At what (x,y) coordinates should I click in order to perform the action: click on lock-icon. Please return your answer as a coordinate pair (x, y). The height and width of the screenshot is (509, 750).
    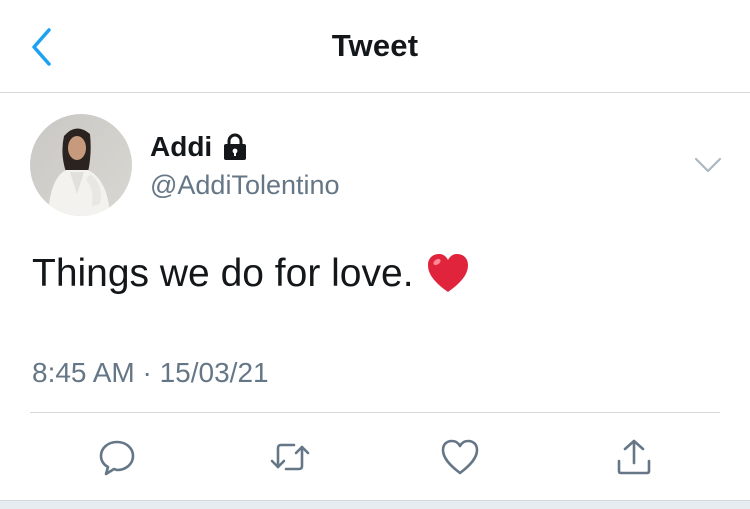
    Looking at the image, I should click on (235, 147).